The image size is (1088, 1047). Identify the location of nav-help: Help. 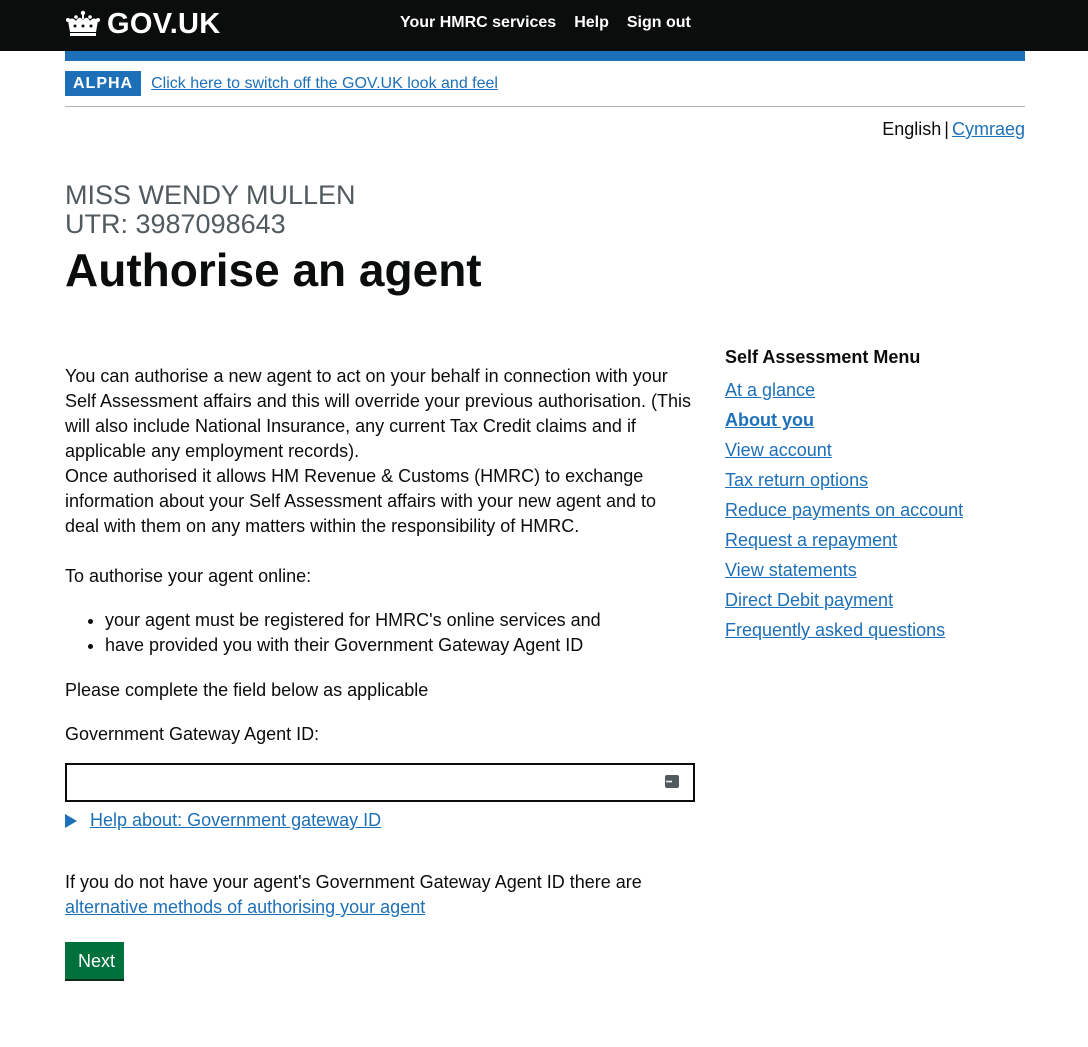
(591, 23).